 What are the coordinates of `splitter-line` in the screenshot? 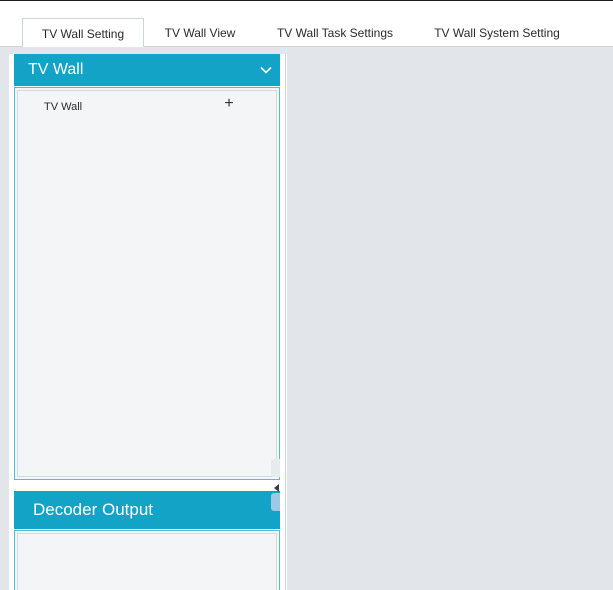 It's located at (285, 322).